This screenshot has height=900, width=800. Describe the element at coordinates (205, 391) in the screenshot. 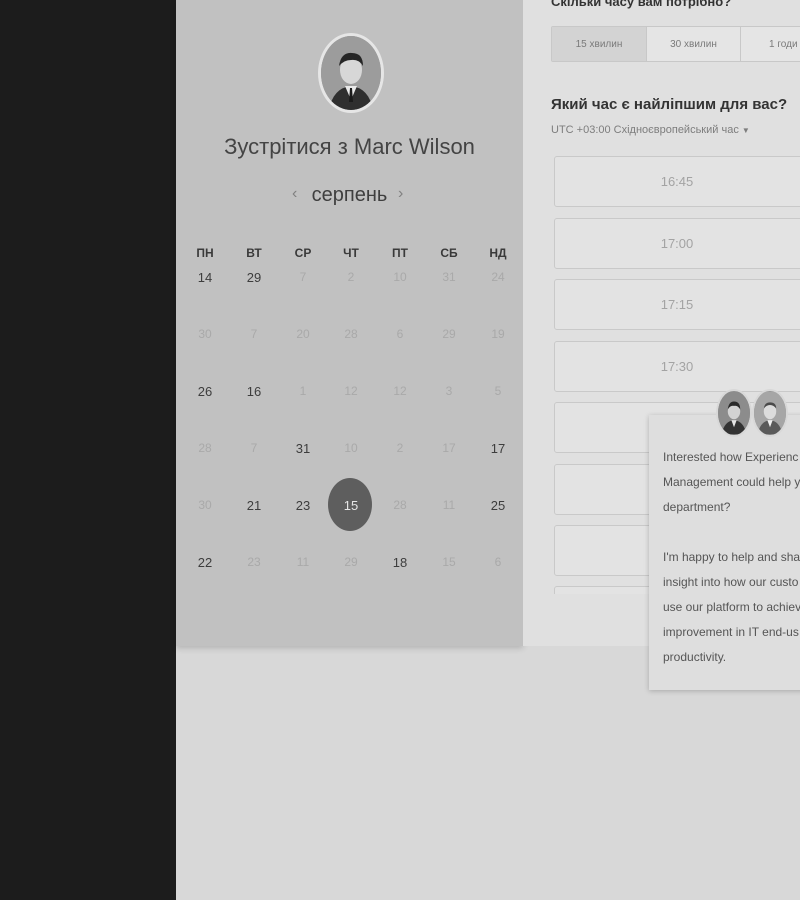

I see `calendar-day: 26` at that location.